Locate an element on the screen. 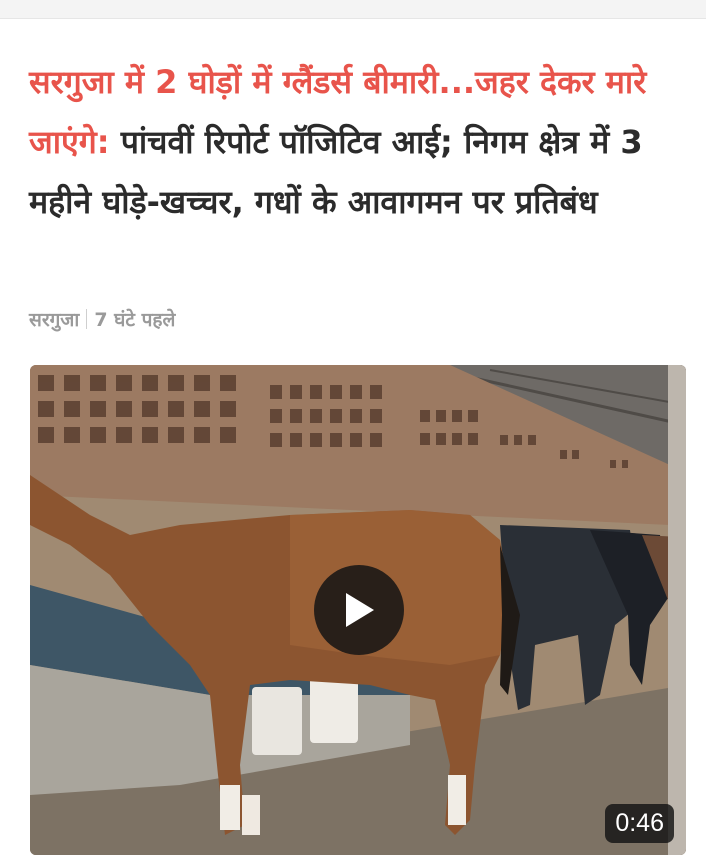 The height and width of the screenshot is (865, 706). top-bar is located at coordinates (353, 9).